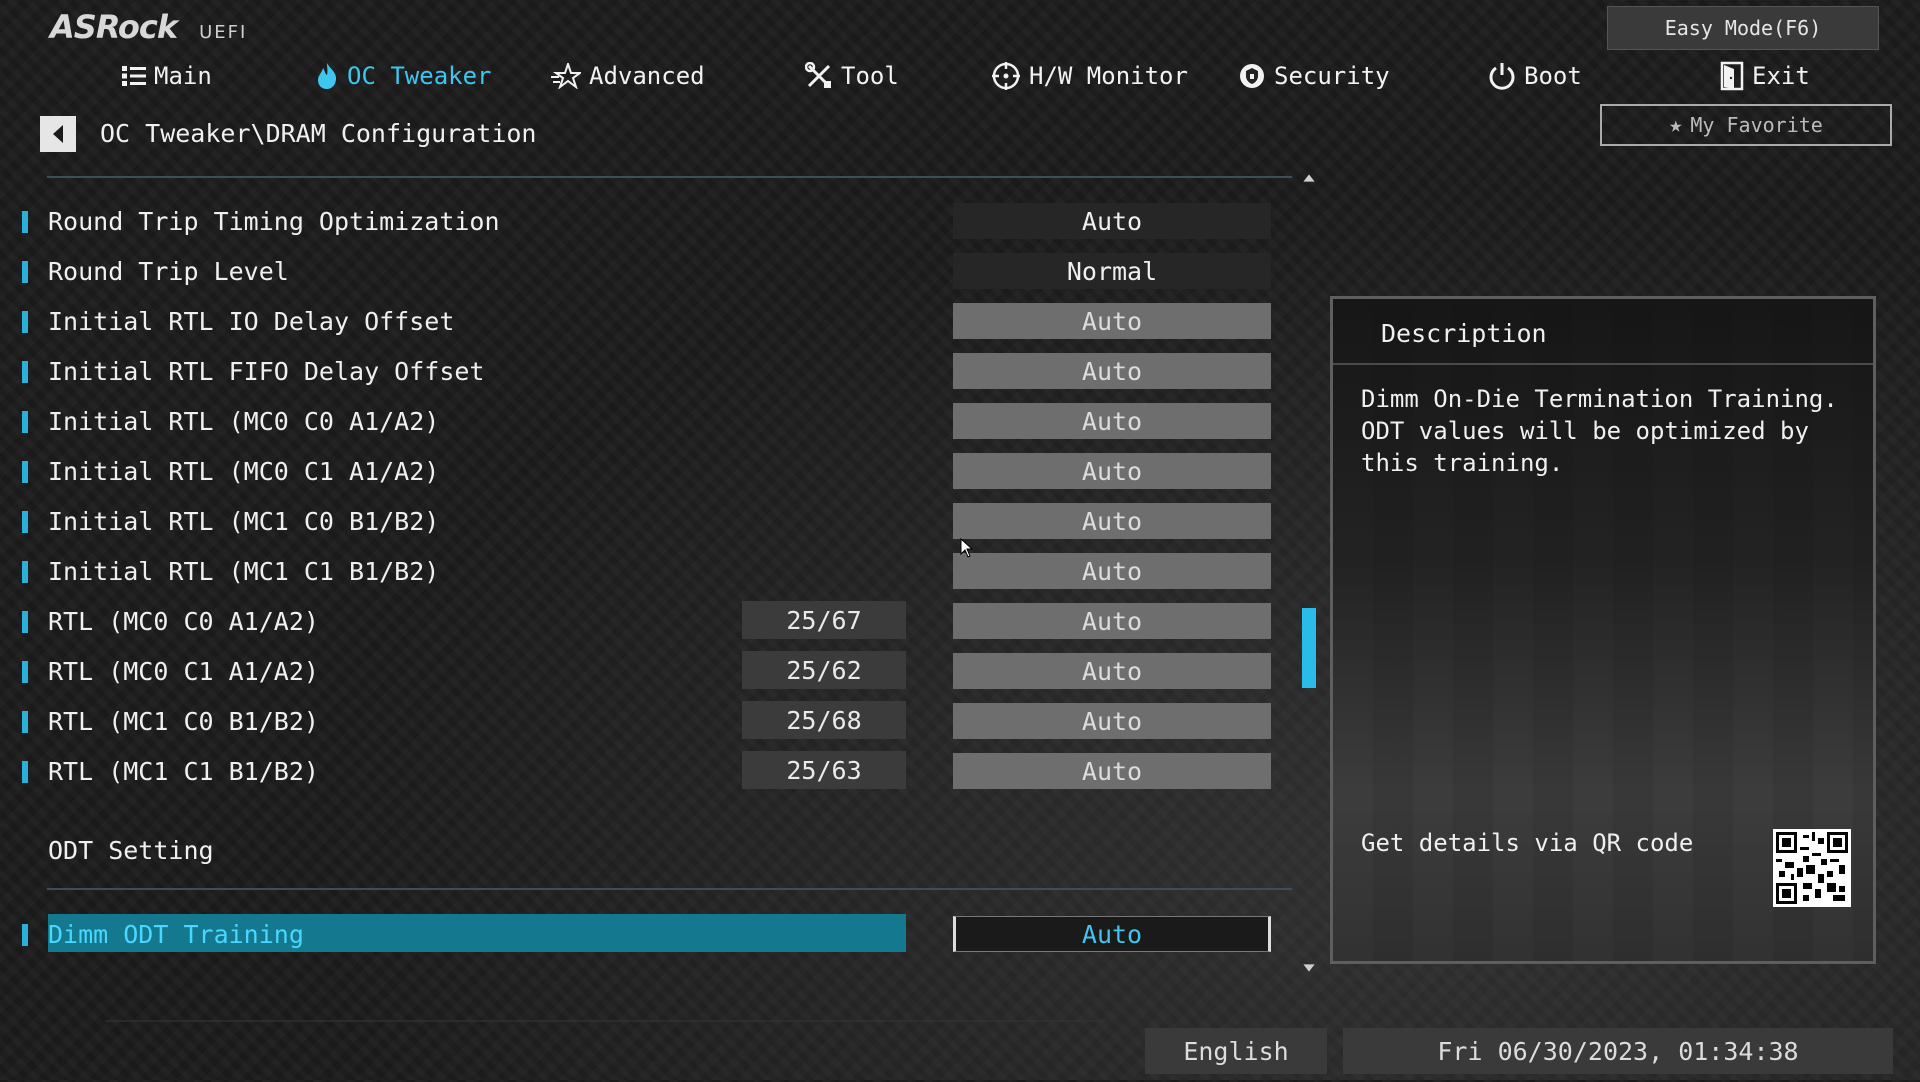 This screenshot has height=1082, width=1920. Describe the element at coordinates (183, 76) in the screenshot. I see `tab-main-label: Main` at that location.